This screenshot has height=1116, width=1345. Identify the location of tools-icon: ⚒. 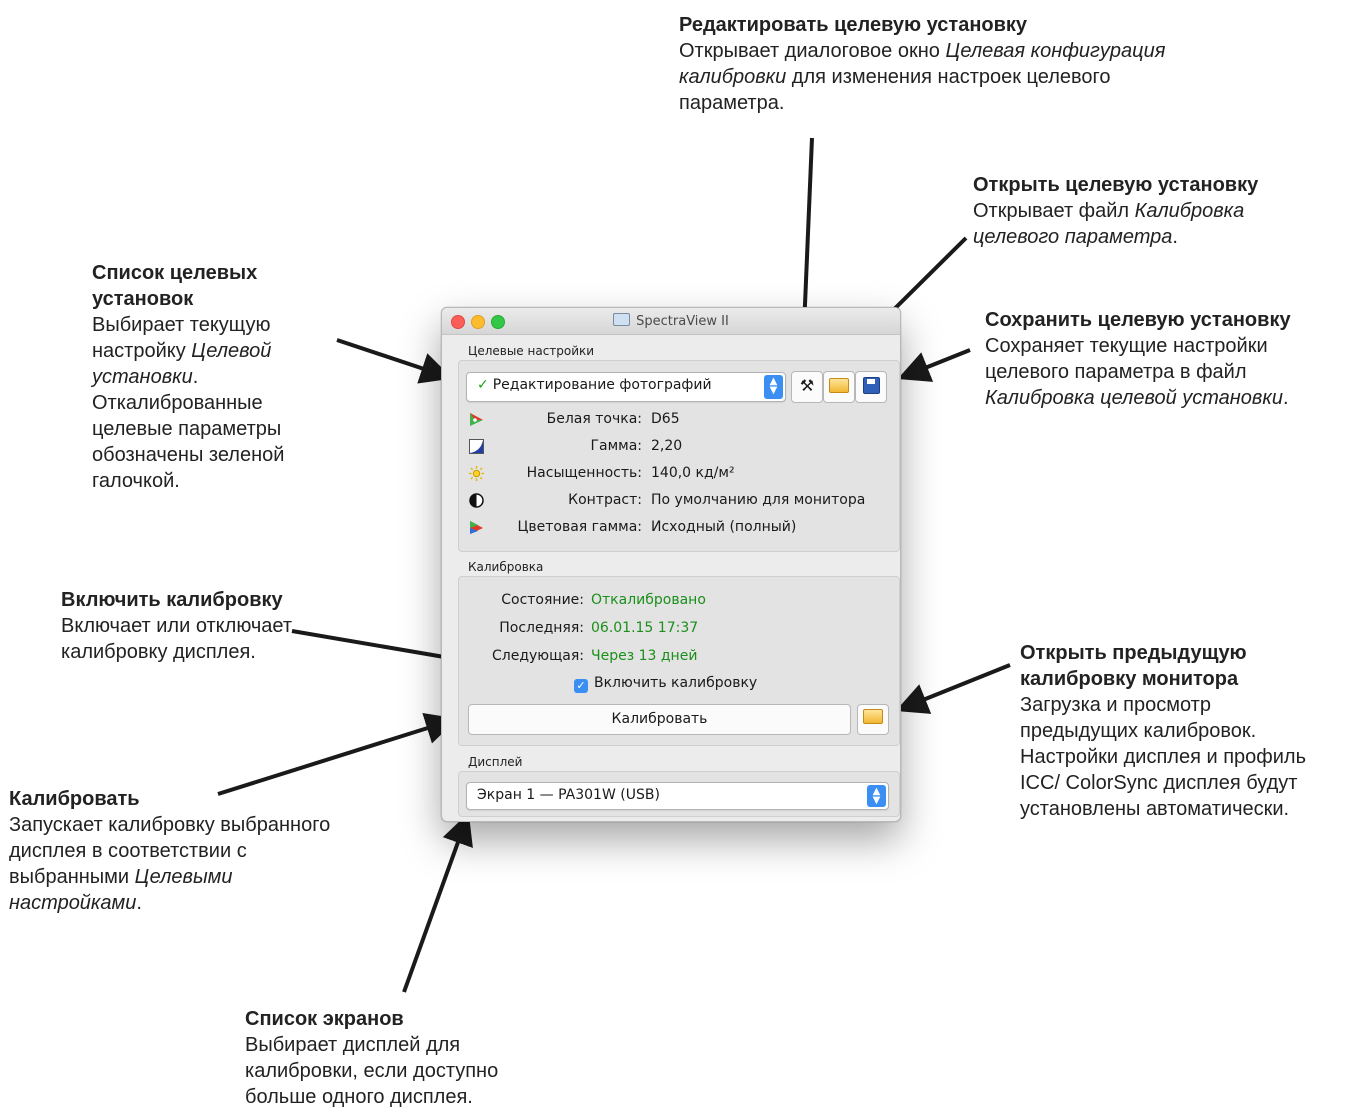
(807, 385).